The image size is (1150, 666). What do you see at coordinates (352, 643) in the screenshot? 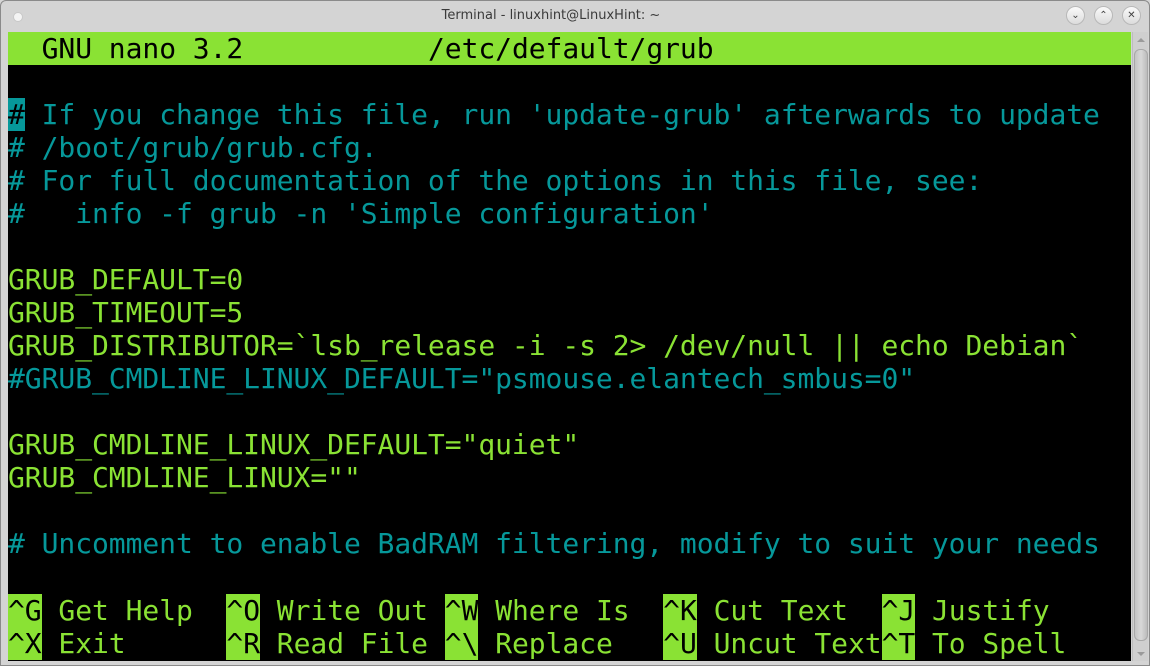
I see `shortcut-label: Read File` at bounding box center [352, 643].